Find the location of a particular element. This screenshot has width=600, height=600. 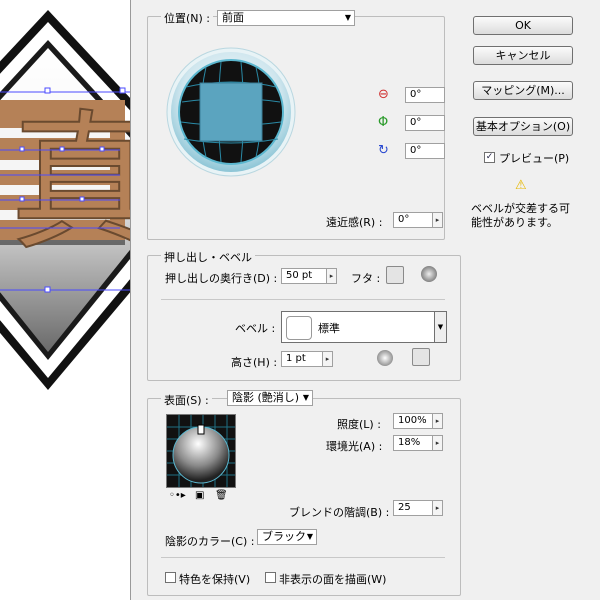

draw-hidden-faces-checkbox is located at coordinates (270, 577).